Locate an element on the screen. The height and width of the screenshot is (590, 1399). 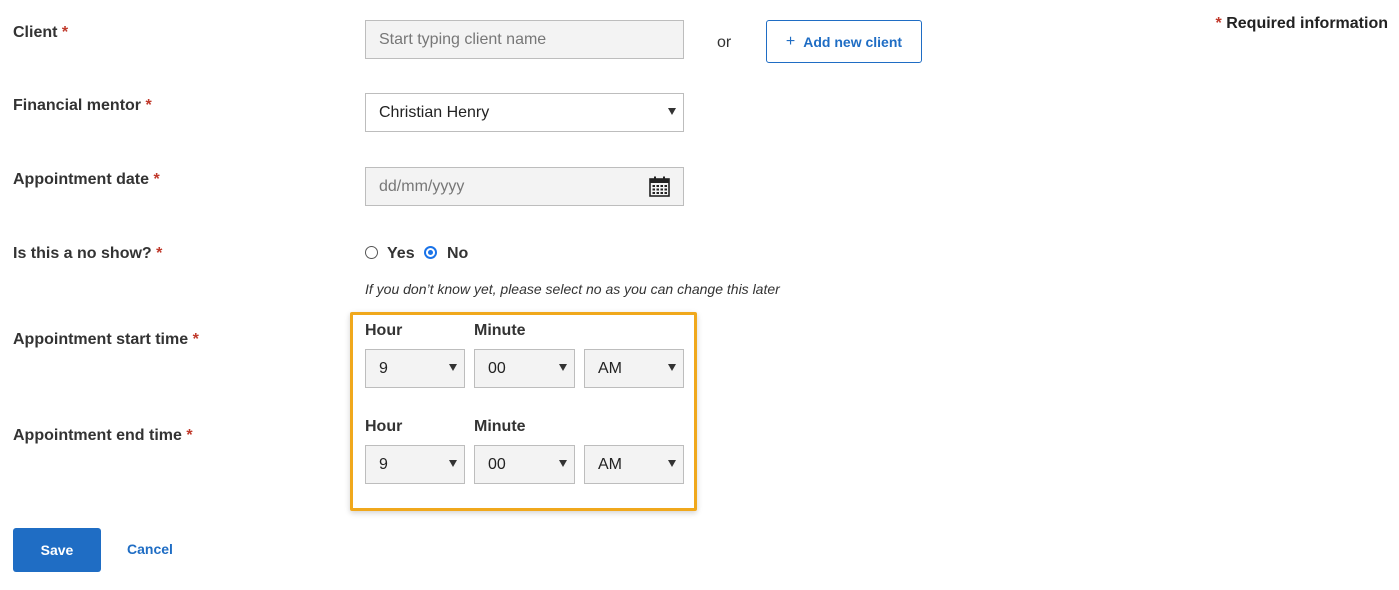
end-minute-value: 00 is located at coordinates (497, 464).